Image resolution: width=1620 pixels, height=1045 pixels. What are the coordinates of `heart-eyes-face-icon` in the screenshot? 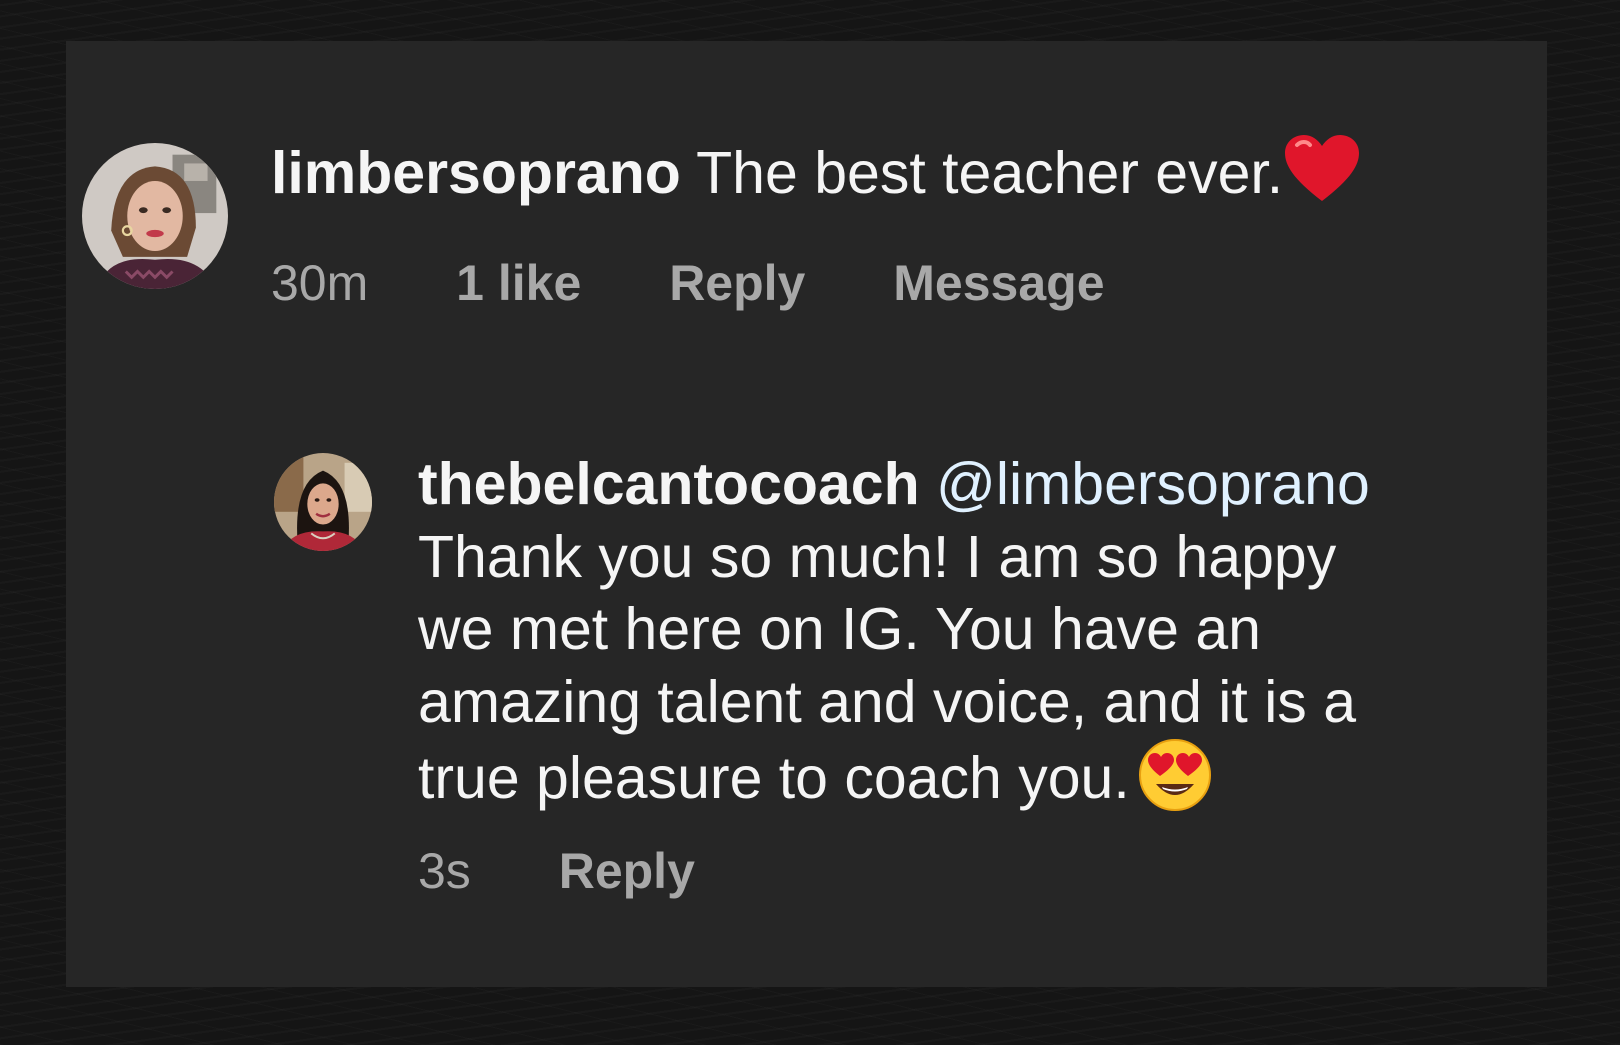 It's located at (1175, 775).